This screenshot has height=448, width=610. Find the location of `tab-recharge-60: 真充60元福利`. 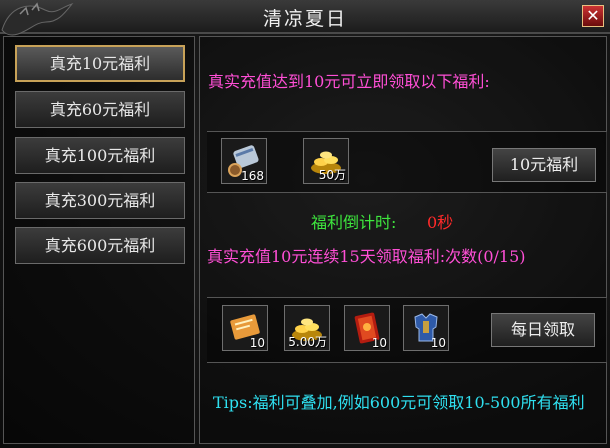

tab-recharge-60: 真充60元福利 is located at coordinates (100, 109).